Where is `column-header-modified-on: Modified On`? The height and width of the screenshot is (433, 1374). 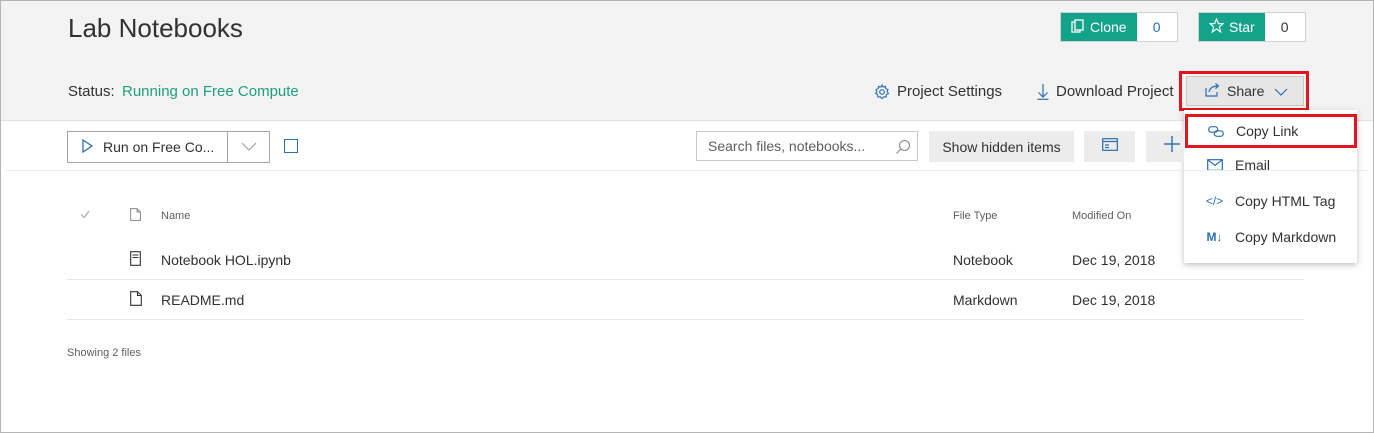
column-header-modified-on: Modified On is located at coordinates (1101, 216).